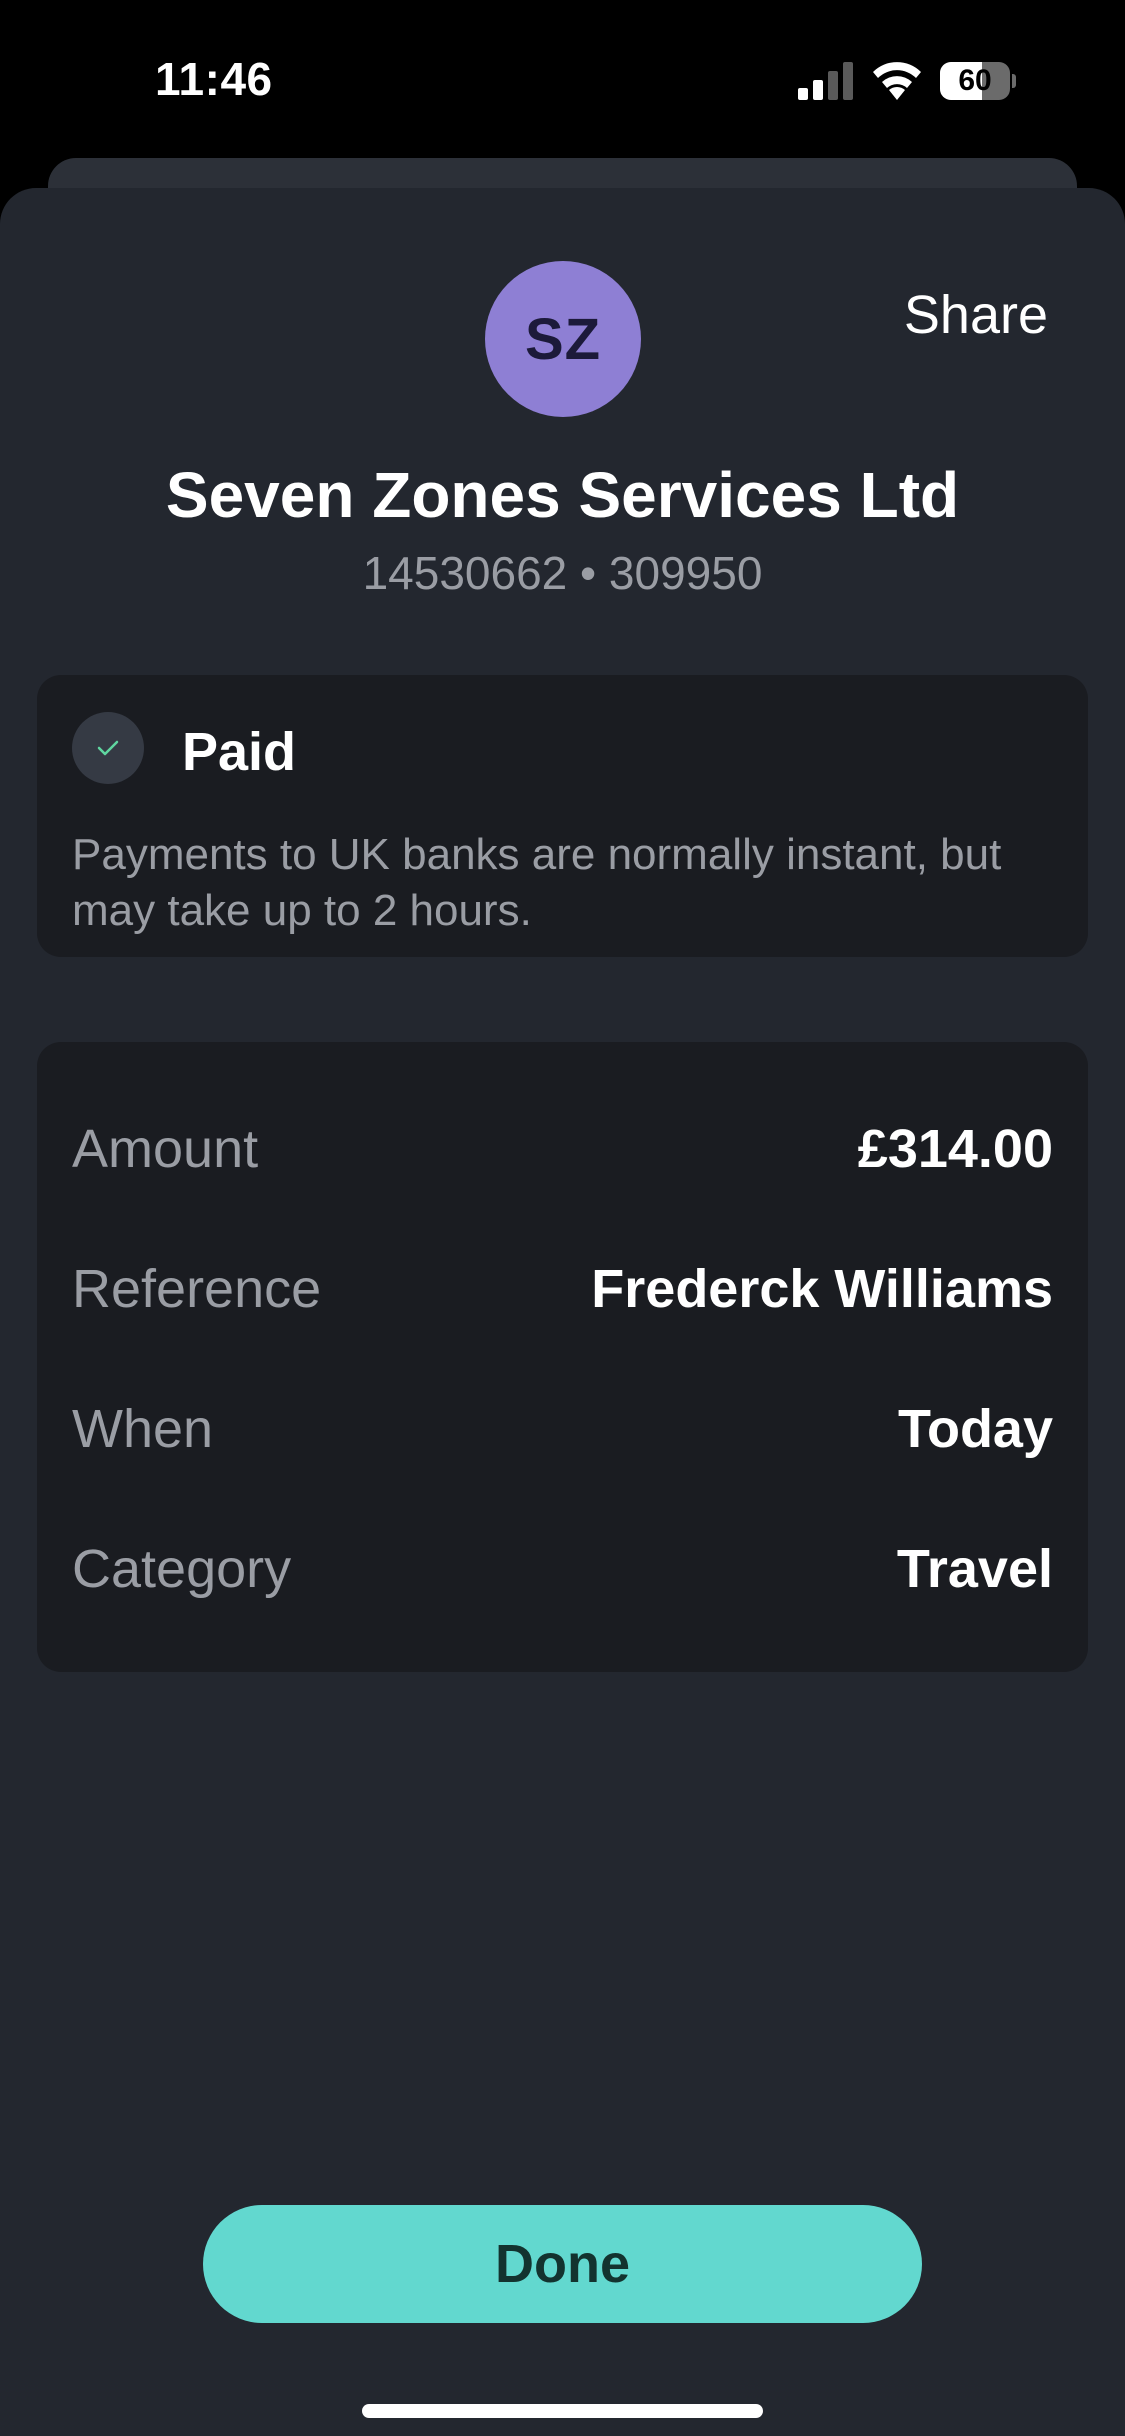  Describe the element at coordinates (825, 81) in the screenshot. I see `signal-icon` at that location.